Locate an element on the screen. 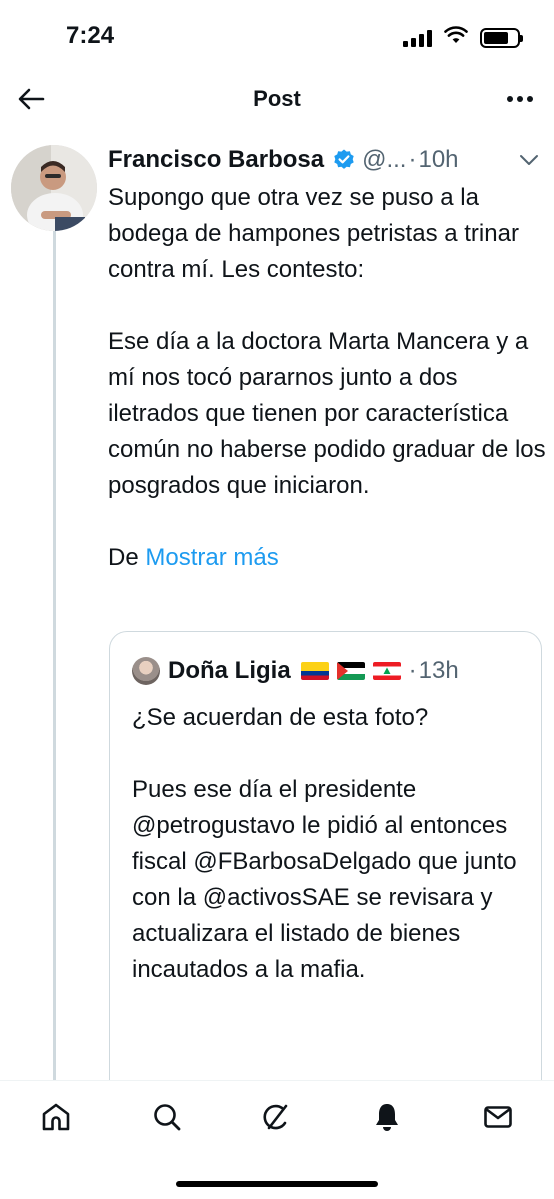  page-title: Post is located at coordinates (277, 98).